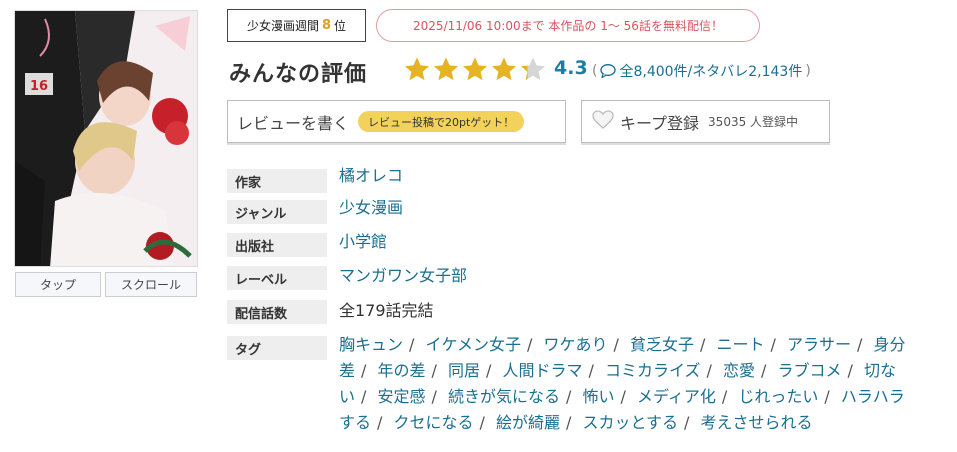  What do you see at coordinates (595, 71) in the screenshot?
I see `open-paren: (` at bounding box center [595, 71].